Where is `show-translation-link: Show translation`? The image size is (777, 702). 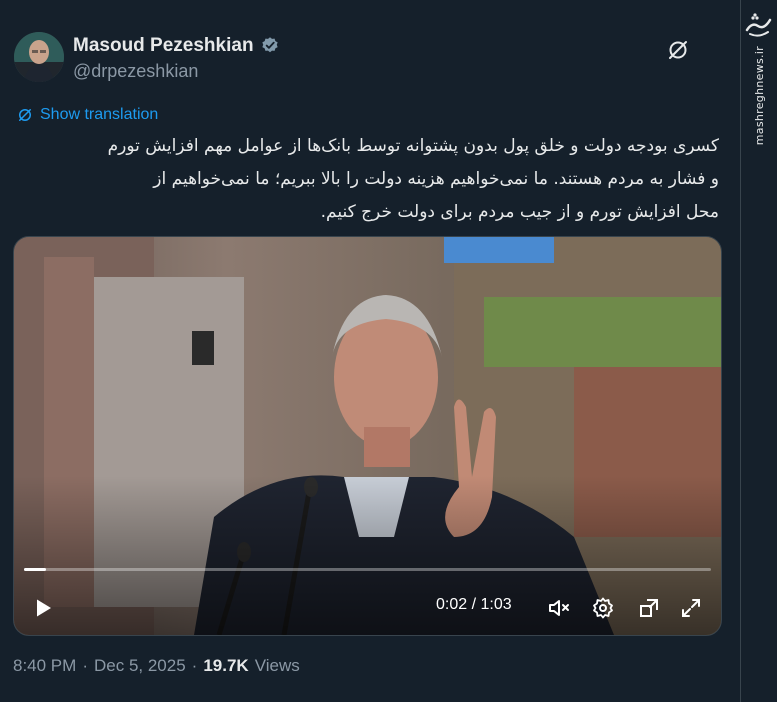 show-translation-link: Show translation is located at coordinates (87, 115).